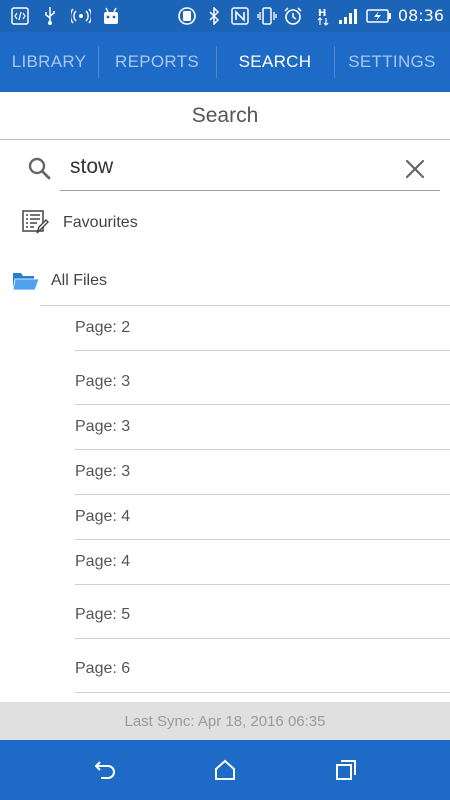 Image resolution: width=450 pixels, height=800 pixels. Describe the element at coordinates (262, 328) in the screenshot. I see `result-item: Page: 2` at that location.